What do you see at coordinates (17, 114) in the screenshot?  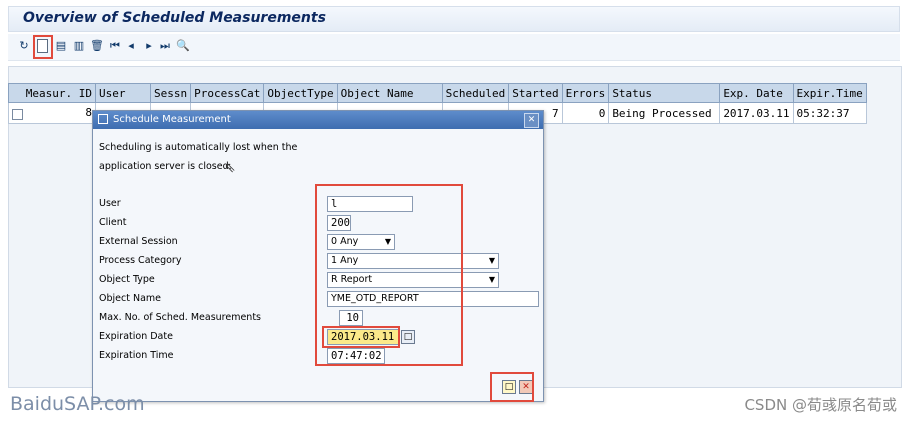 I see `row-select-checkbox` at bounding box center [17, 114].